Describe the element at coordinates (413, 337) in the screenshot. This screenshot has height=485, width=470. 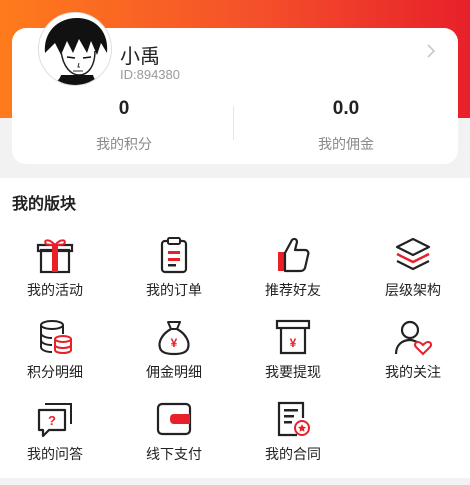
I see `user-heart-icon` at that location.